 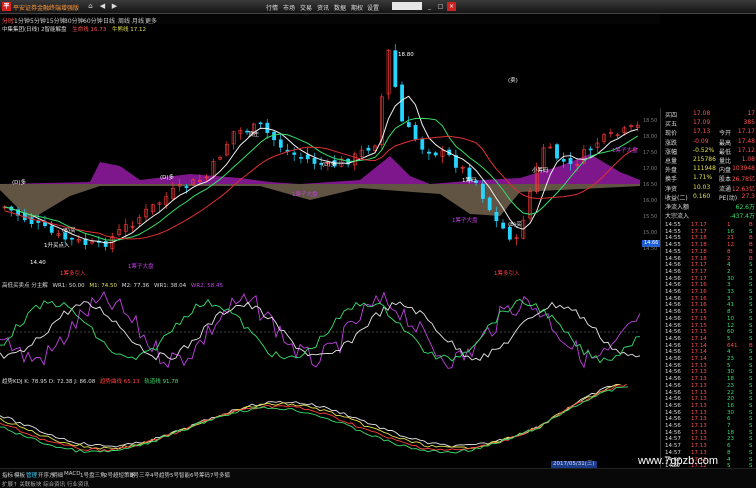 I want to click on tick-p: 17.16, so click(x=699, y=305).